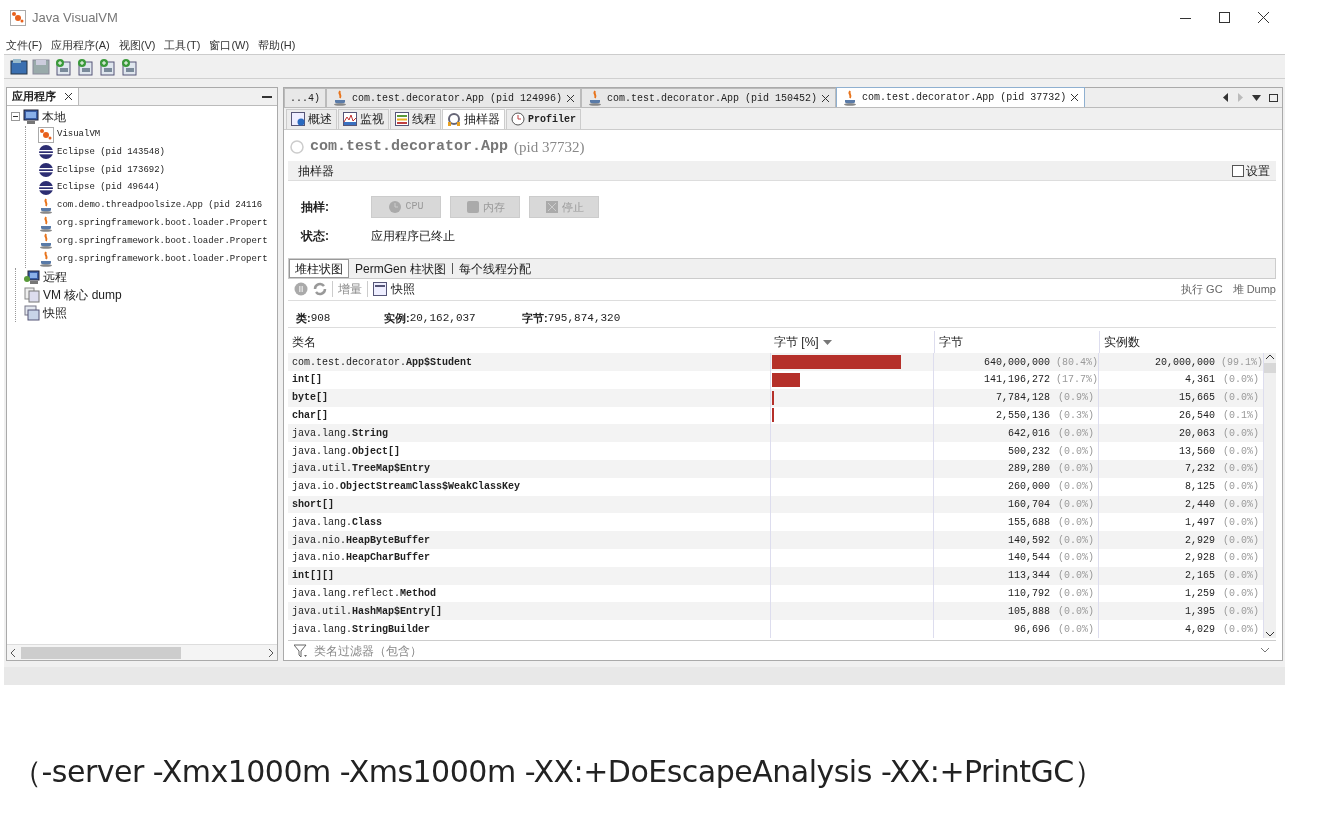 The image size is (1326, 828). What do you see at coordinates (1256, 97) in the screenshot?
I see `dropdown-icon` at bounding box center [1256, 97].